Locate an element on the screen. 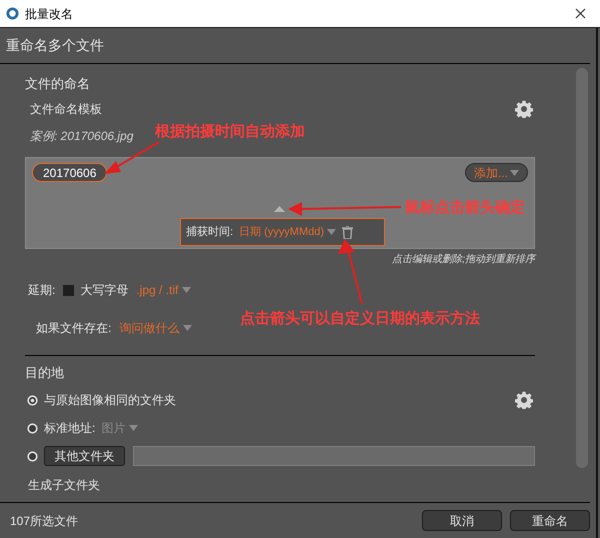 Image resolution: width=600 pixels, height=538 pixels. field-label: 如果文件存在: is located at coordinates (74, 328).